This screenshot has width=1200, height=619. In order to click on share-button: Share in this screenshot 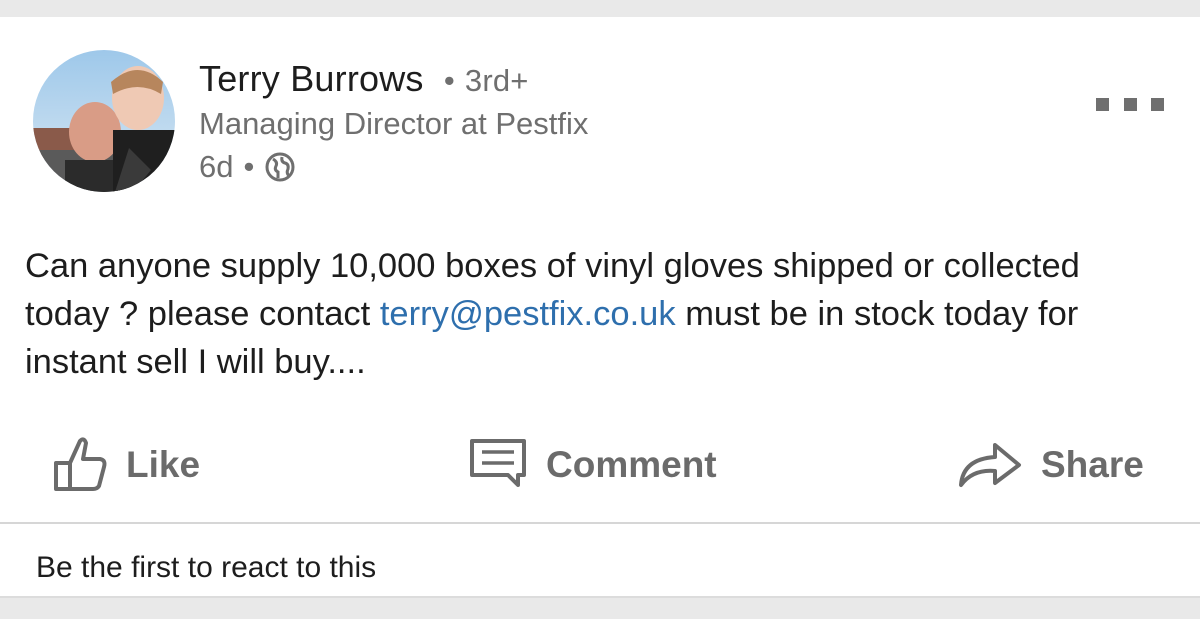, I will do `click(1049, 465)`.